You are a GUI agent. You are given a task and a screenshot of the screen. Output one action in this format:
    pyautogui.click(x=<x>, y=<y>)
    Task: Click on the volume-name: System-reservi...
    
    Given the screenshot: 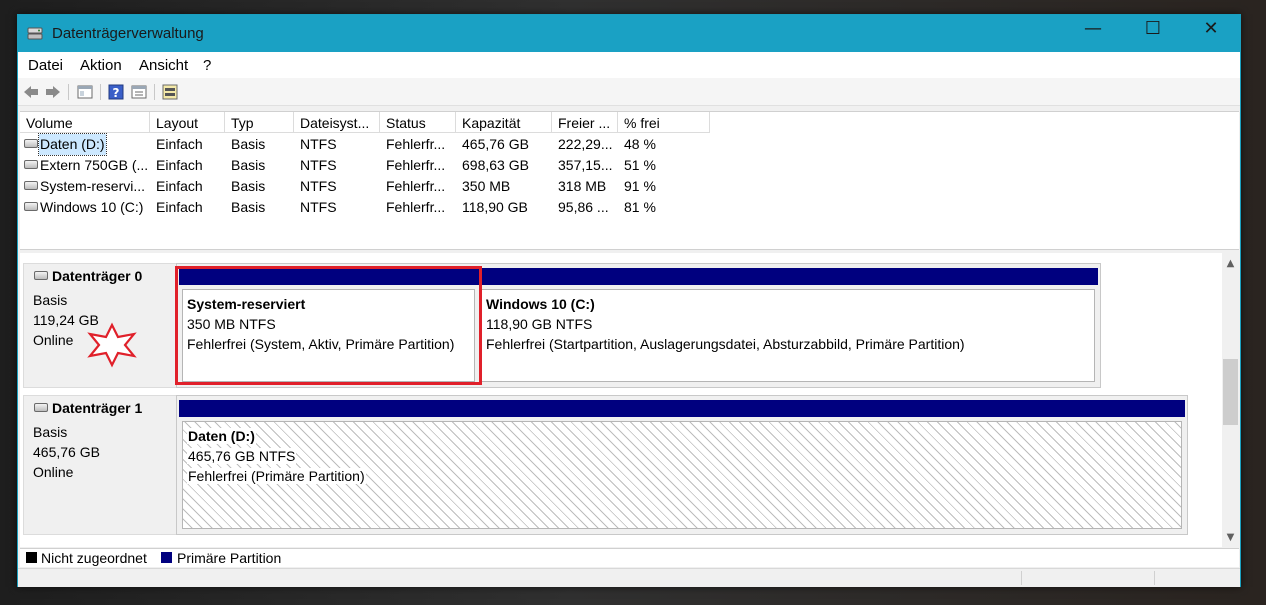 What is the action you would take?
    pyautogui.click(x=93, y=186)
    